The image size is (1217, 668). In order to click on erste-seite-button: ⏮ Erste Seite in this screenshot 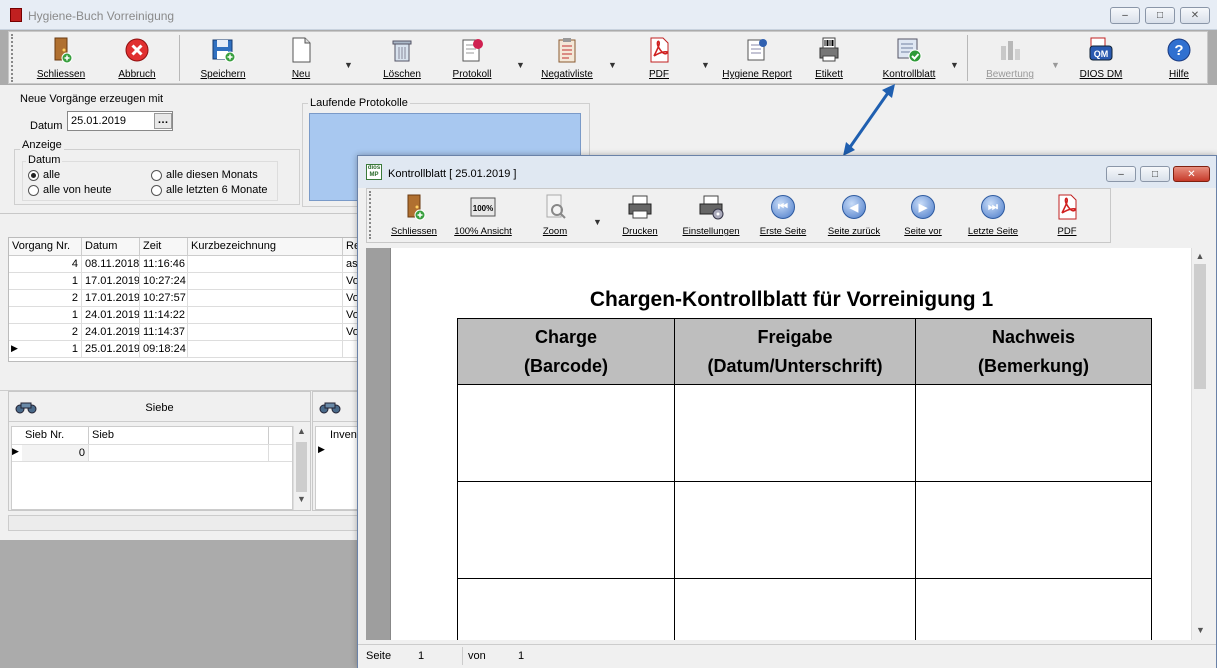, I will do `click(783, 215)`.